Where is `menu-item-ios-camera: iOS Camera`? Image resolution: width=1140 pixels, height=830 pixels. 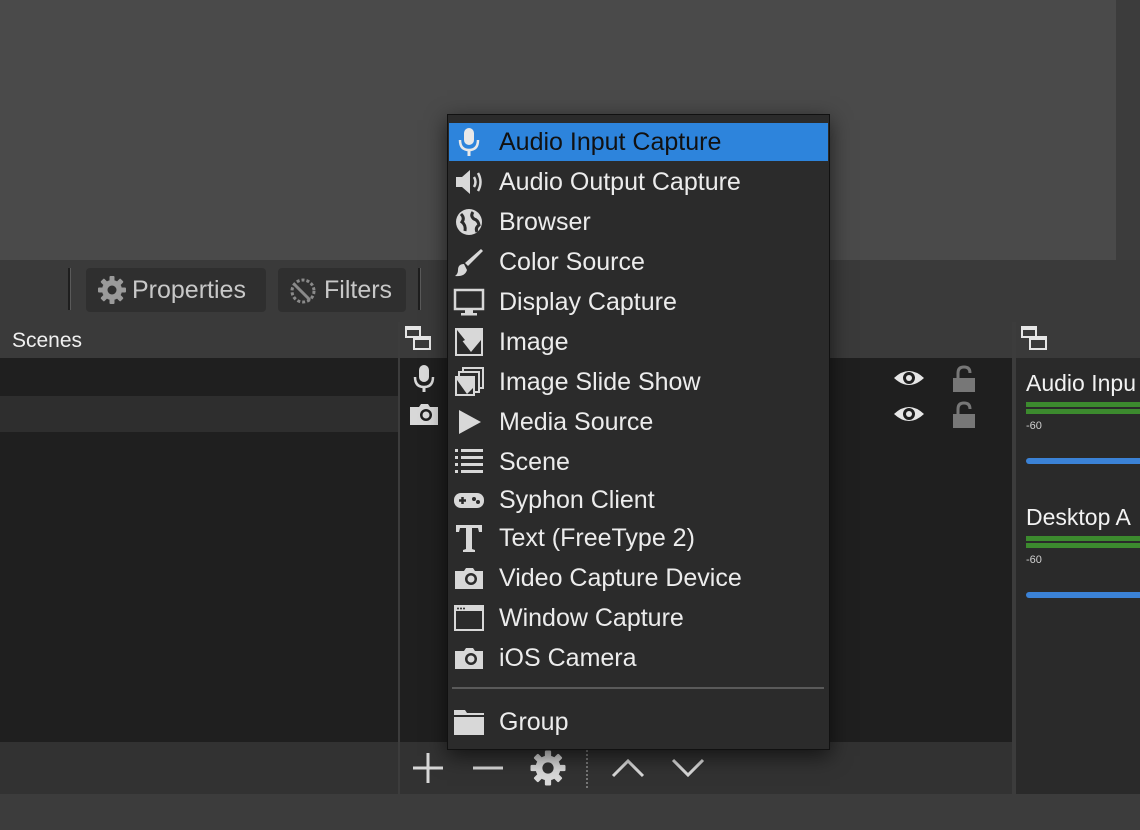
menu-item-ios-camera: iOS Camera is located at coordinates (638, 658).